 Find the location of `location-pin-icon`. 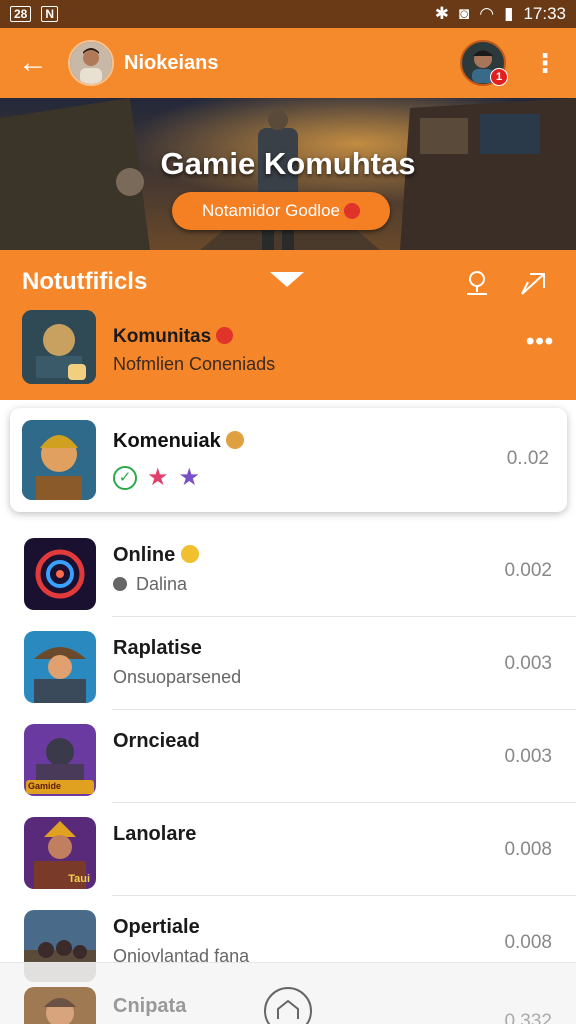

location-pin-icon is located at coordinates (477, 285).